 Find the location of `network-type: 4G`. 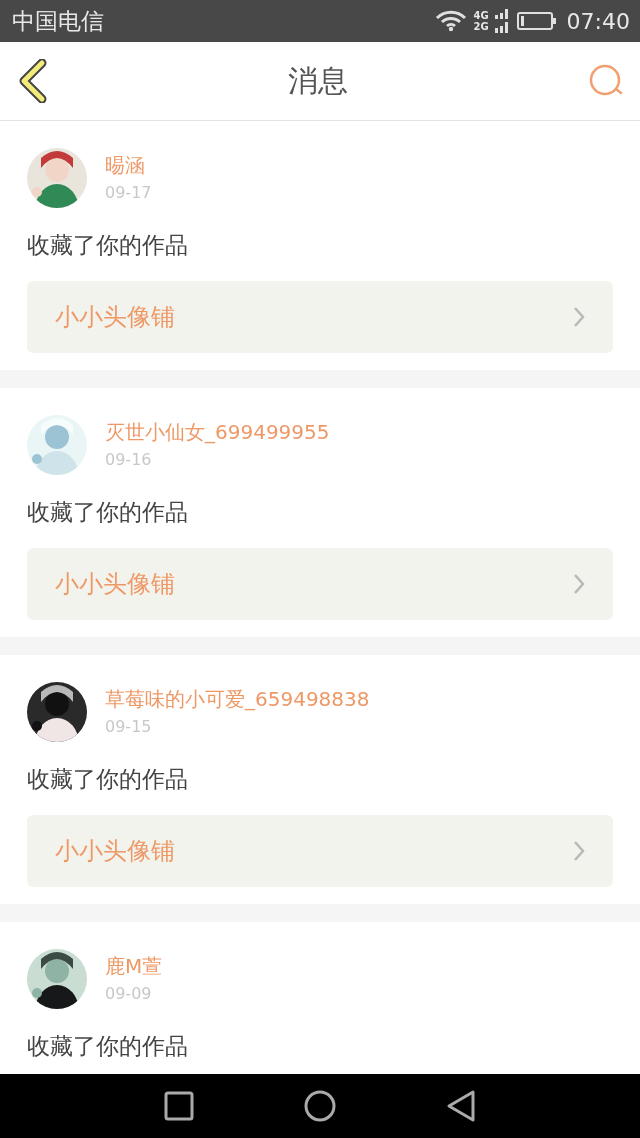

network-type: 4G is located at coordinates (481, 15).